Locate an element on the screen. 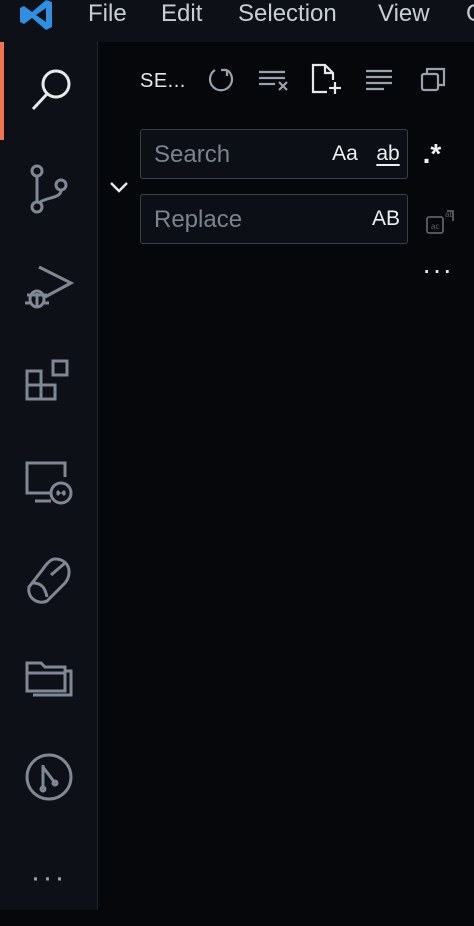  match-whole-word-toggle: ab is located at coordinates (388, 154).